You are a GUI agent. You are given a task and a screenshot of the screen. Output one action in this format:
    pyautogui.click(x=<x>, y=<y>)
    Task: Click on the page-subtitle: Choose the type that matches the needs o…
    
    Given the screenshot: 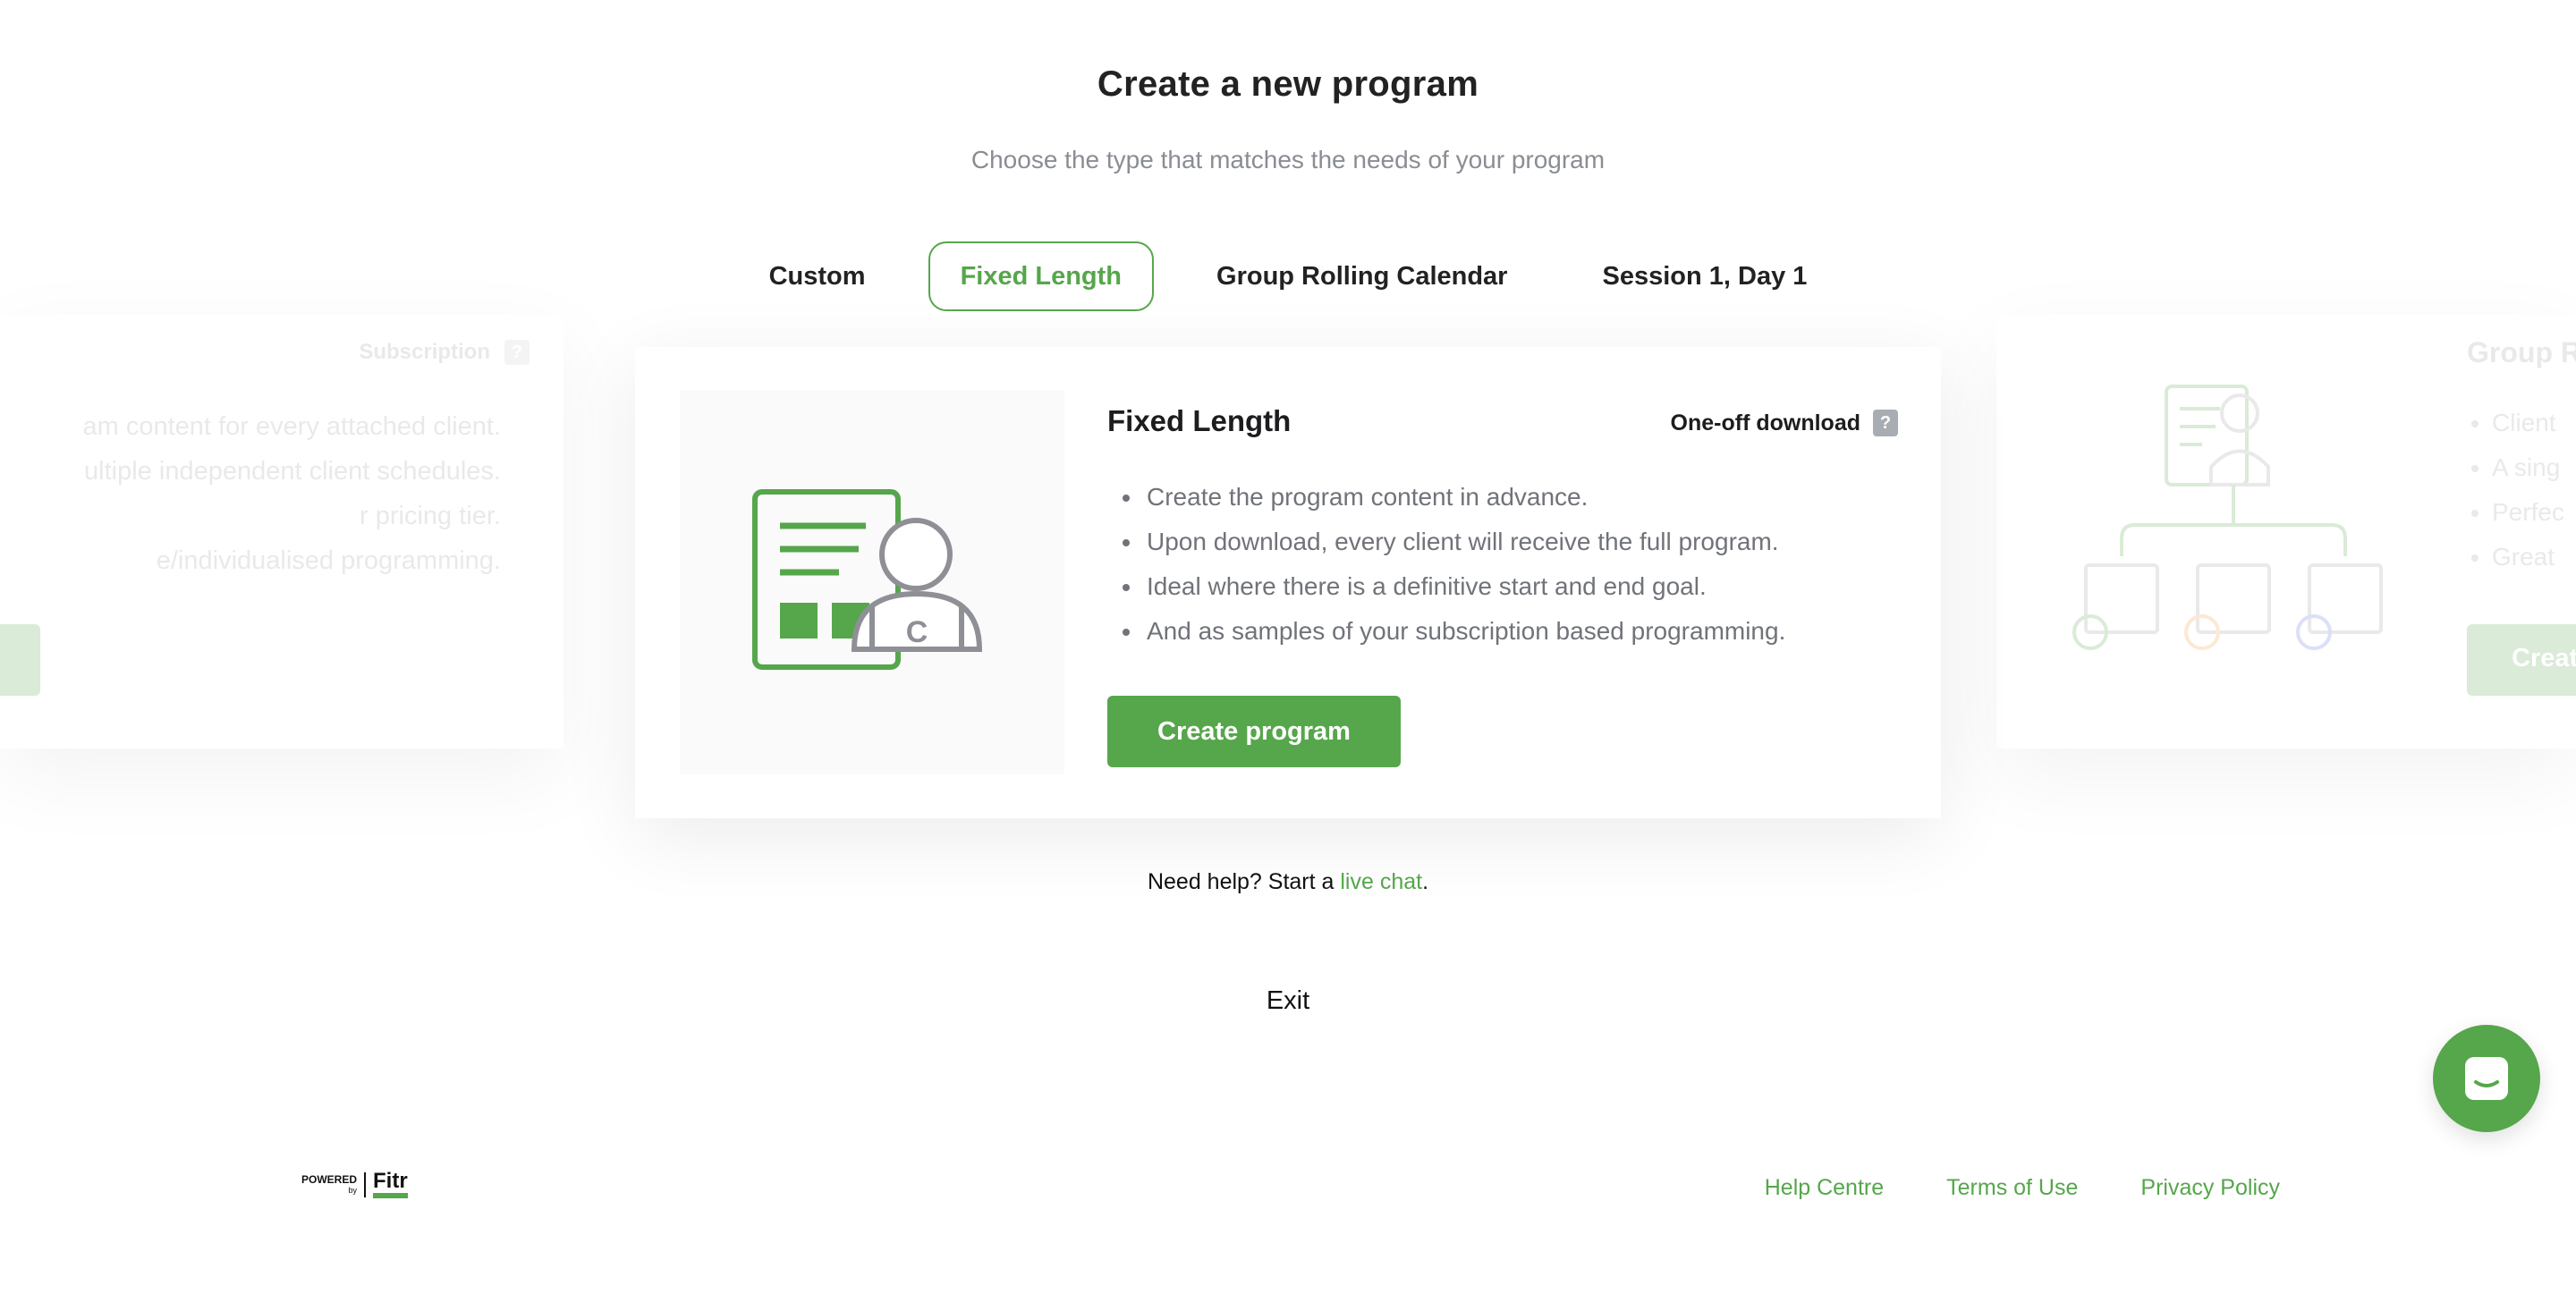 What is the action you would take?
    pyautogui.click(x=1288, y=159)
    